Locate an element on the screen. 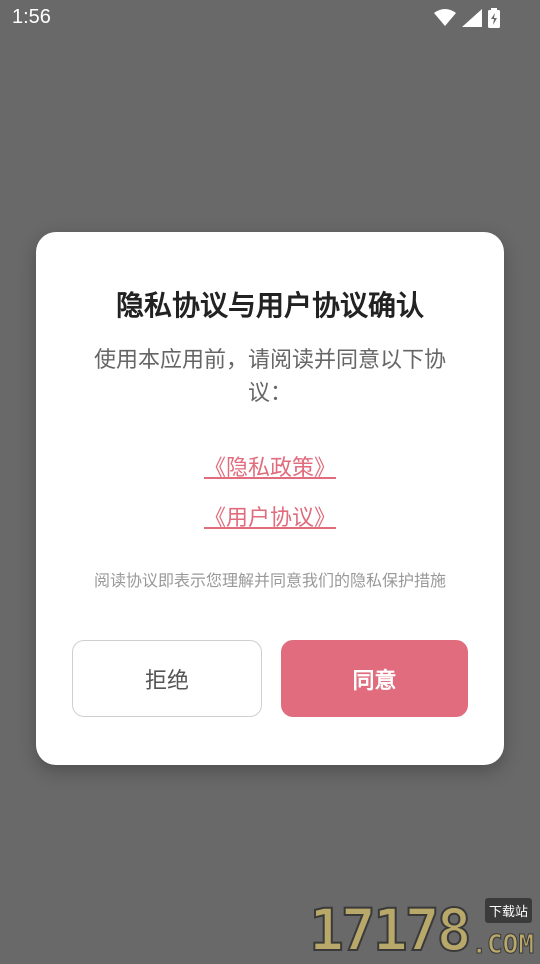 This screenshot has width=540, height=964. watermark-tag: 下载站 is located at coordinates (508, 910).